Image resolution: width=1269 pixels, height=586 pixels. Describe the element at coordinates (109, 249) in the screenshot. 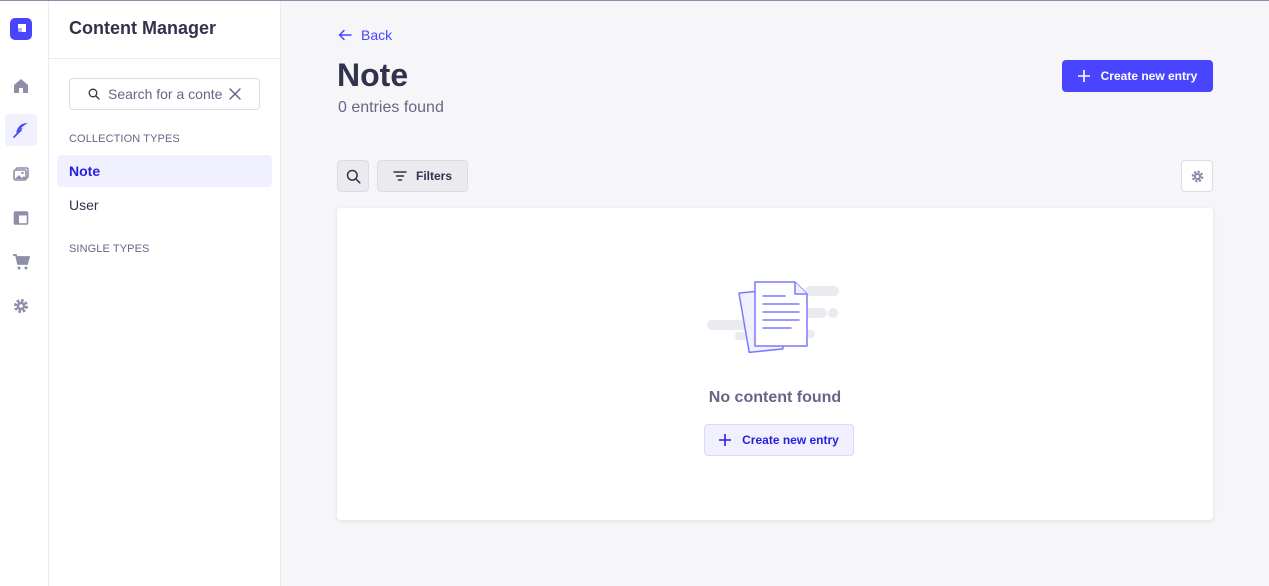

I see `single-types-heading: SINGLE TYPES` at that location.